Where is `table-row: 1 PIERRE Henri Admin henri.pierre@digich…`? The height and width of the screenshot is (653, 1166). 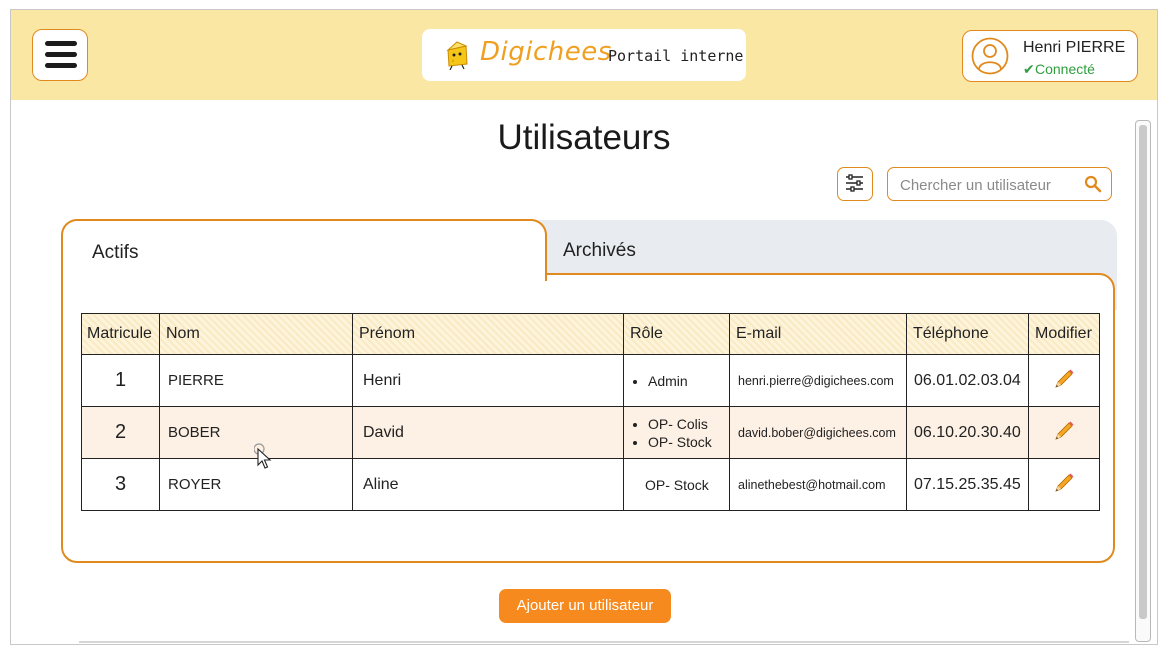
table-row: 1 PIERRE Henri Admin henri.pierre@digich… is located at coordinates (590, 380).